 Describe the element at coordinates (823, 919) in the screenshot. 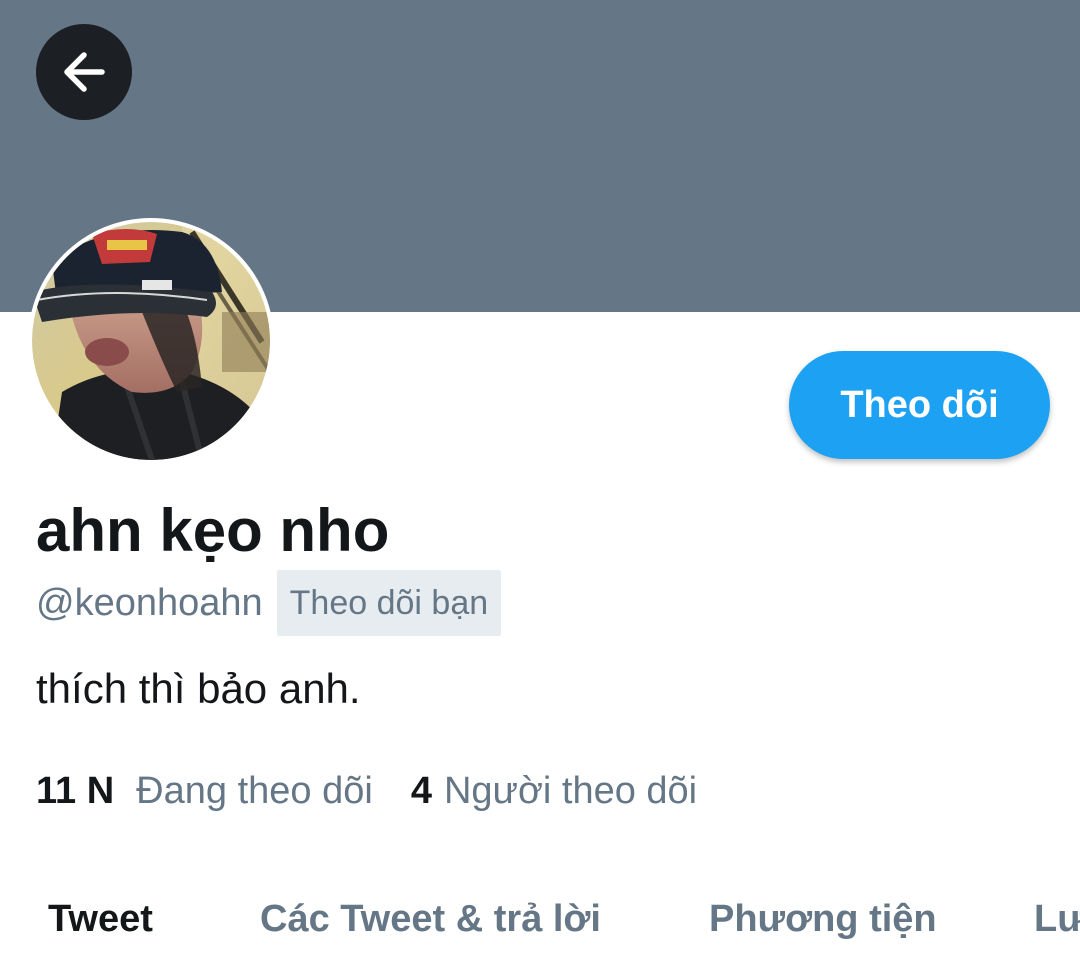

I see `tab-media: Phương tiện` at that location.